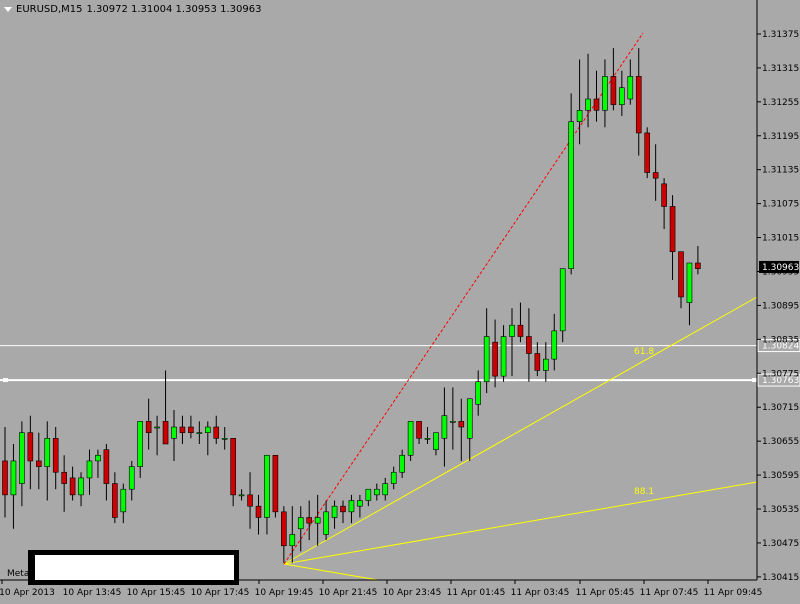  Describe the element at coordinates (27, 593) in the screenshot. I see `x-tick-label: 10 Apr 2013` at that location.